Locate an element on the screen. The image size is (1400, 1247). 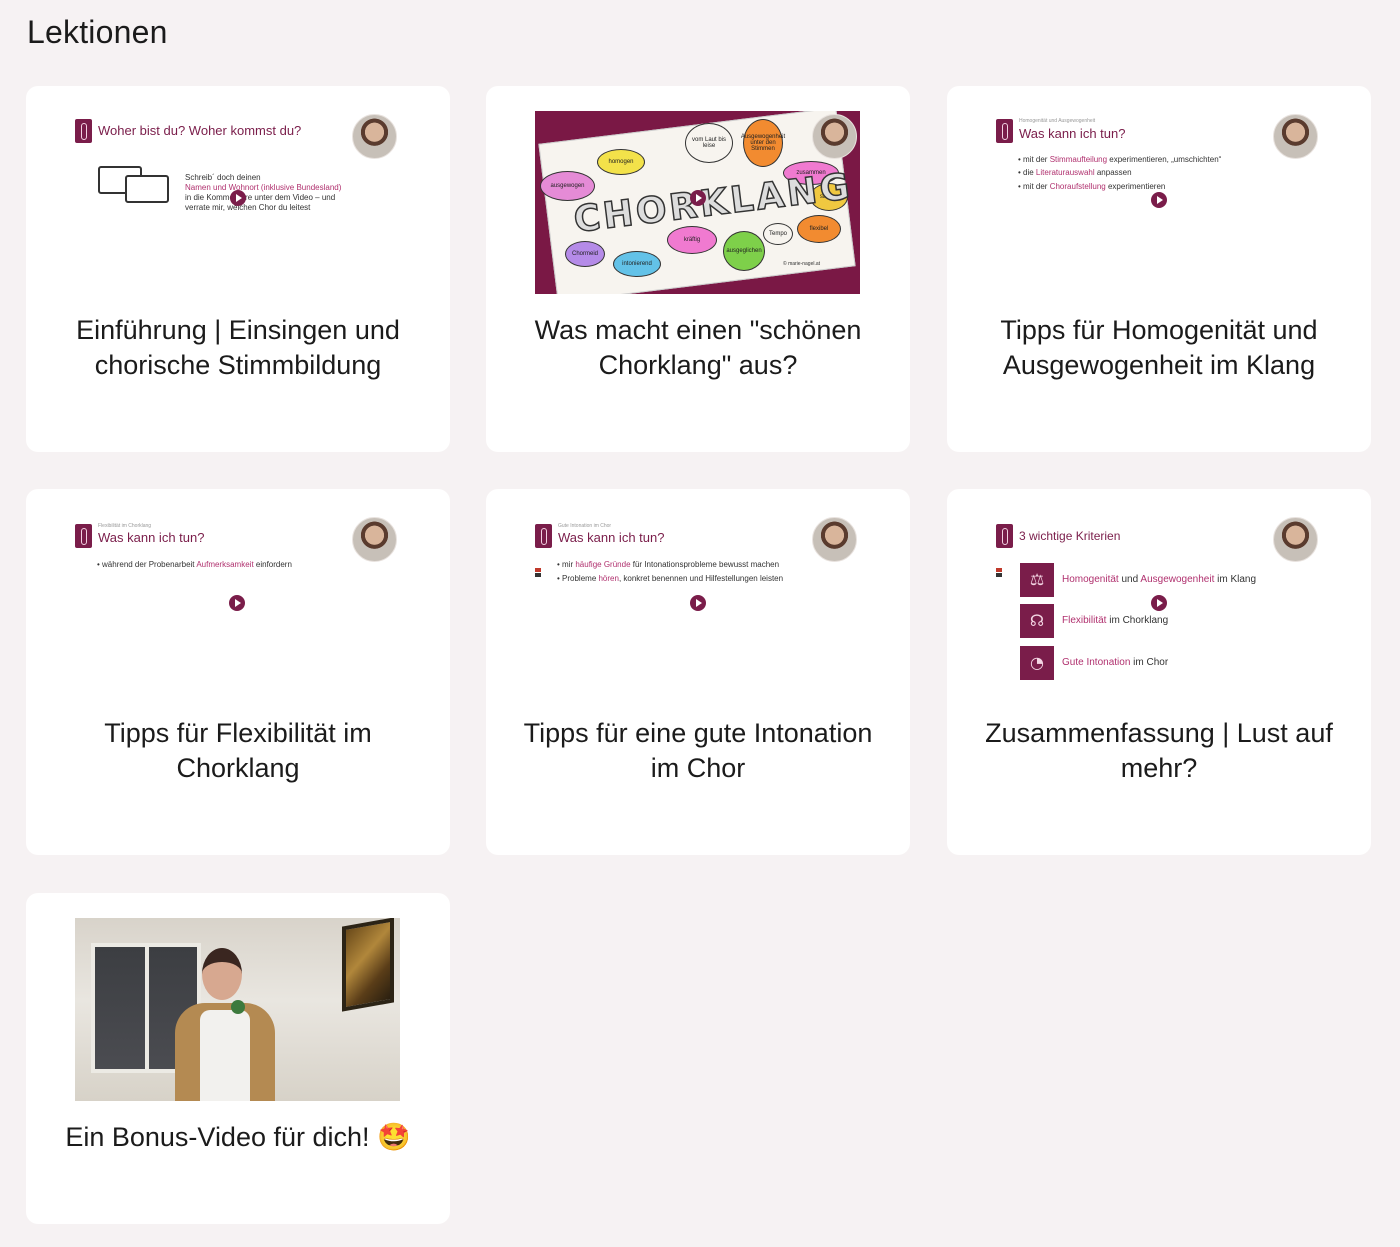
scale-icon: ⚖ is located at coordinates (1037, 580).